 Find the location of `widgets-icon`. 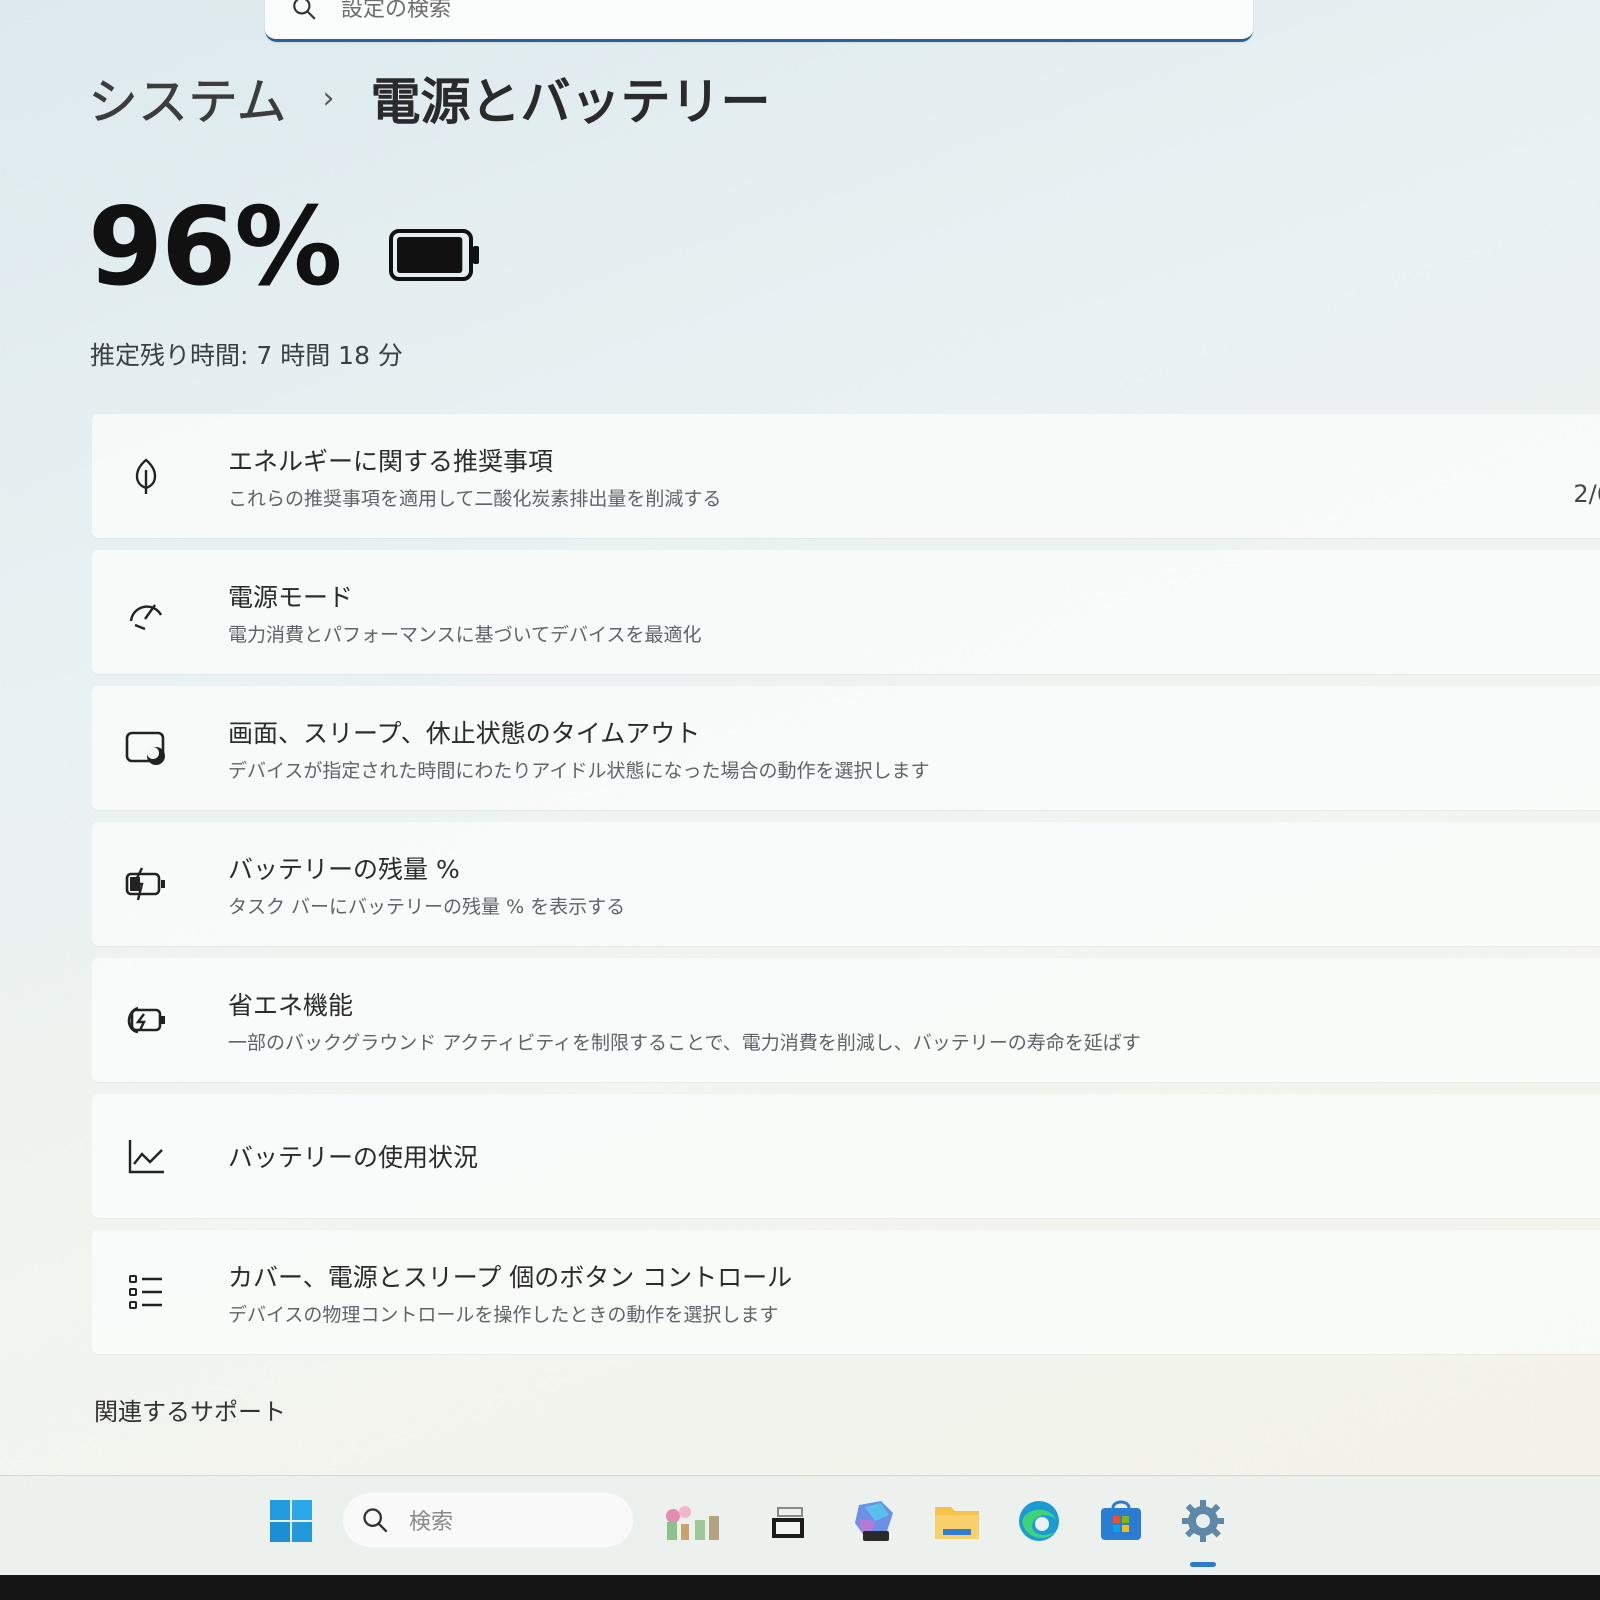

widgets-icon is located at coordinates (693, 1522).